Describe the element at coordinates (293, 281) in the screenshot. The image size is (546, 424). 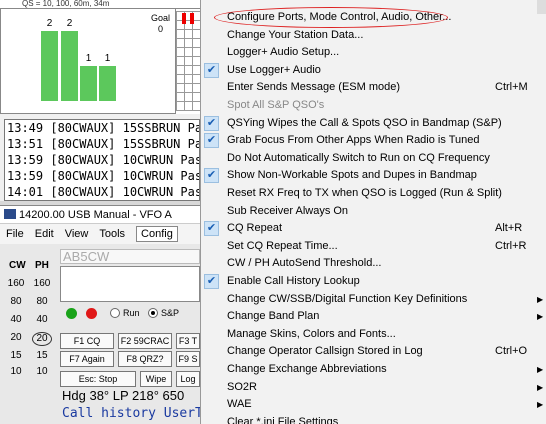
I see `menu-item-label: Enable Call History Lookup` at that location.